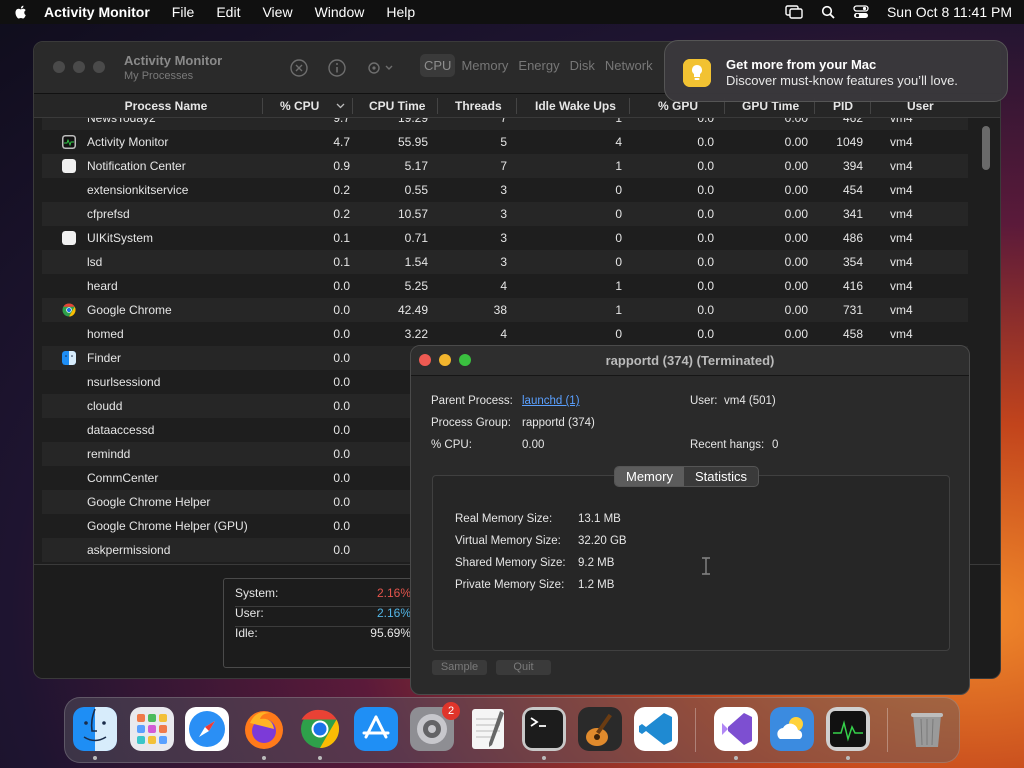  Describe the element at coordinates (801, 64) in the screenshot. I see `notification-title: Get more from your Mac` at that location.